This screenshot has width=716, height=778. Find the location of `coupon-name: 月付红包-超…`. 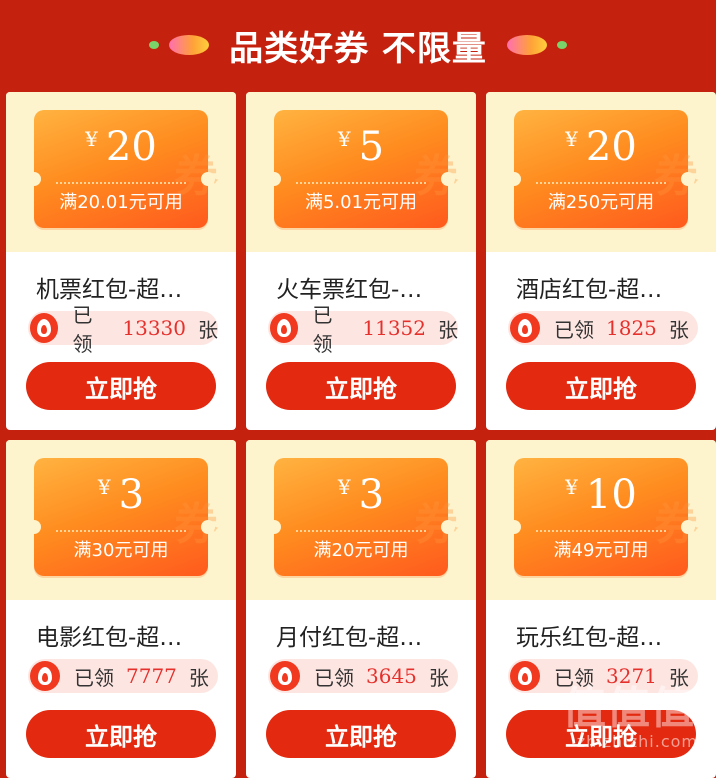

coupon-name: 月付红包-超… is located at coordinates (349, 638).